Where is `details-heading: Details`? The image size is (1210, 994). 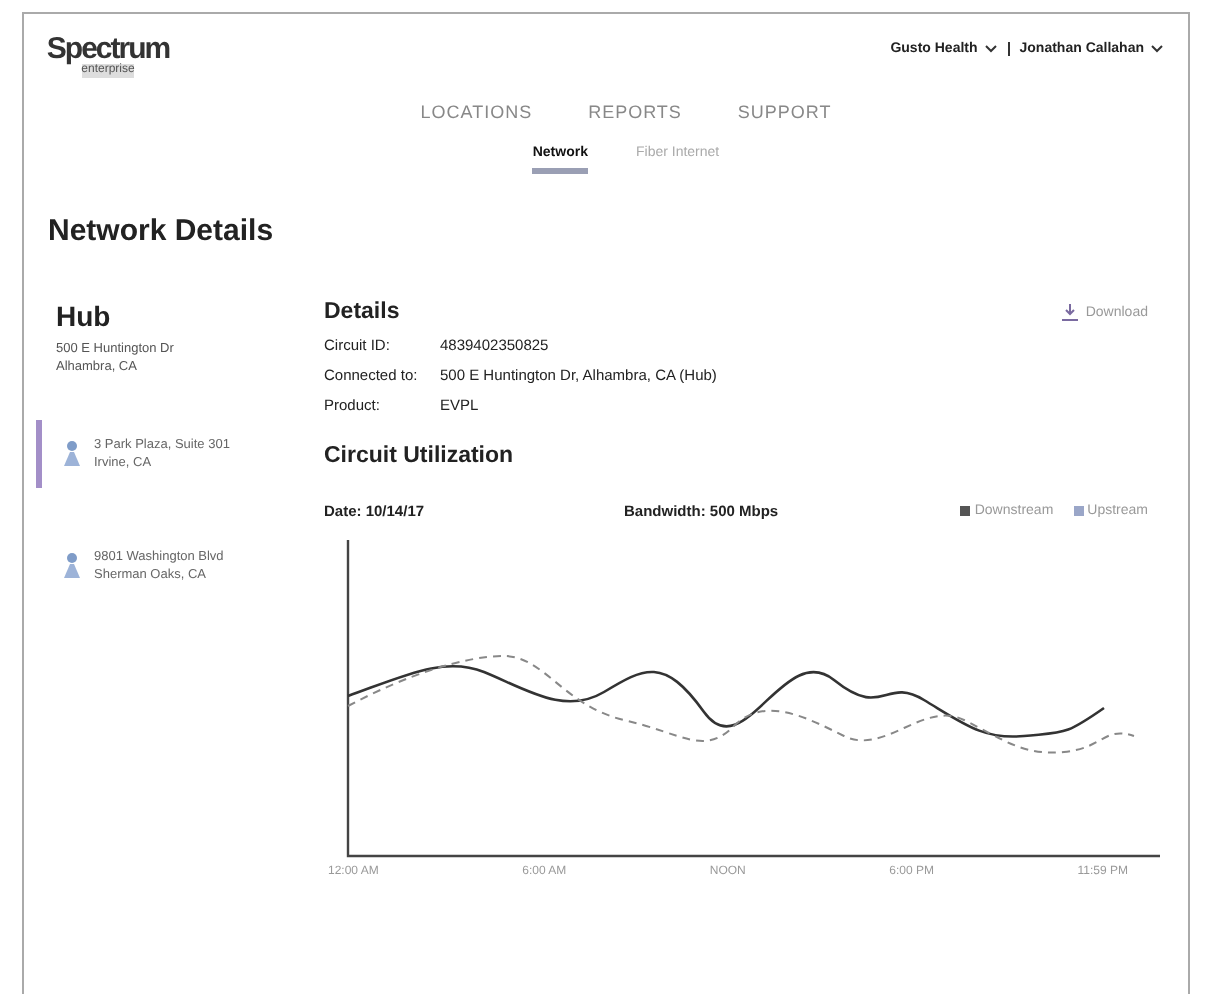 details-heading: Details is located at coordinates (362, 312).